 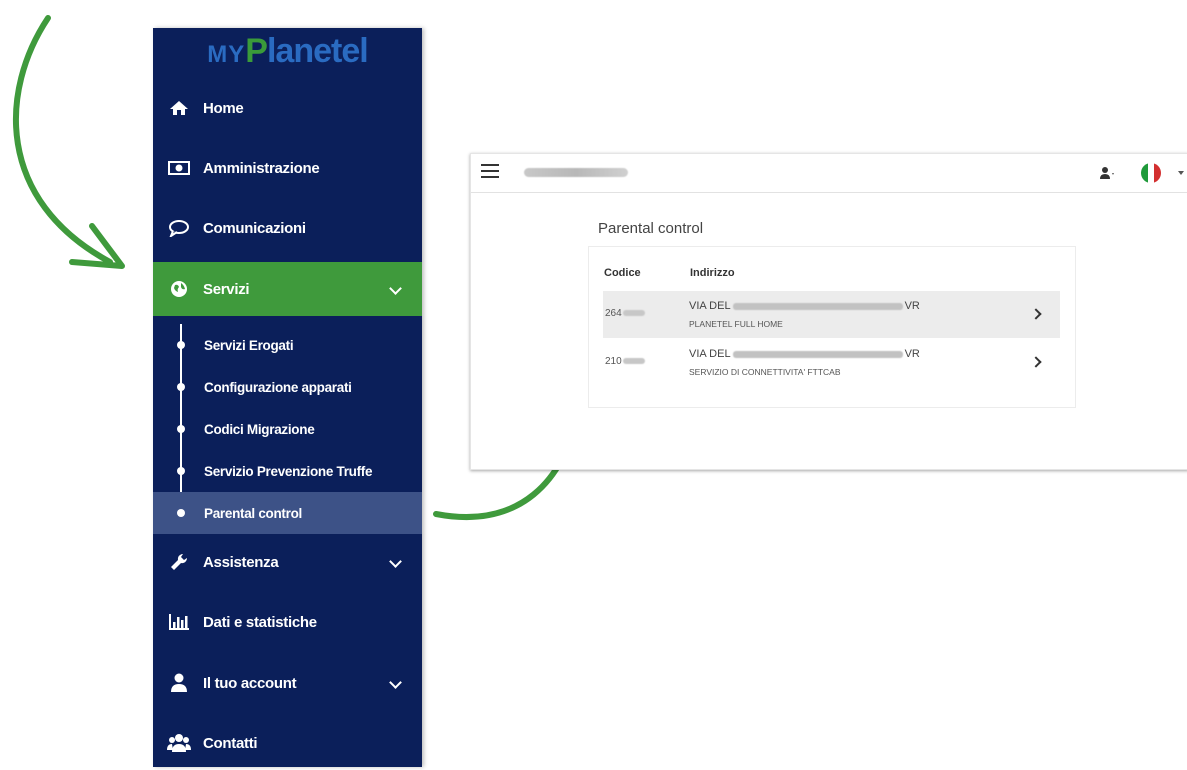 I want to click on sidebar-item-label: Amministrazione, so click(x=261, y=168).